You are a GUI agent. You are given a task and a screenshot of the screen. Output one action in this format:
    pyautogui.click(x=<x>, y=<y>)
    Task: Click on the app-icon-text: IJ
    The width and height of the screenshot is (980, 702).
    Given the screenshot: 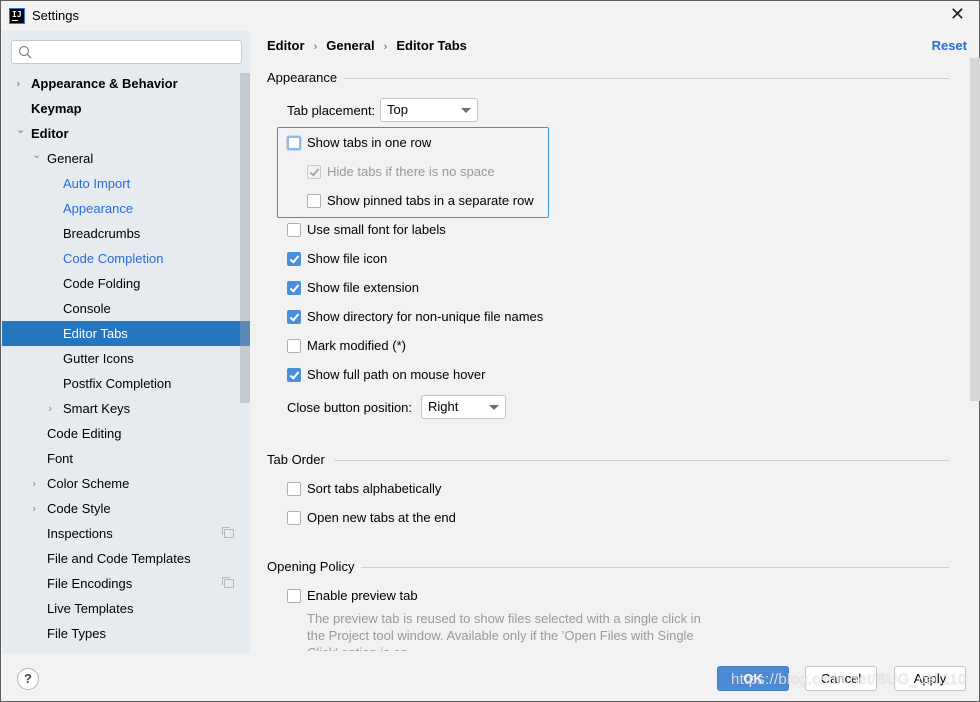 What is the action you would take?
    pyautogui.click(x=17, y=14)
    